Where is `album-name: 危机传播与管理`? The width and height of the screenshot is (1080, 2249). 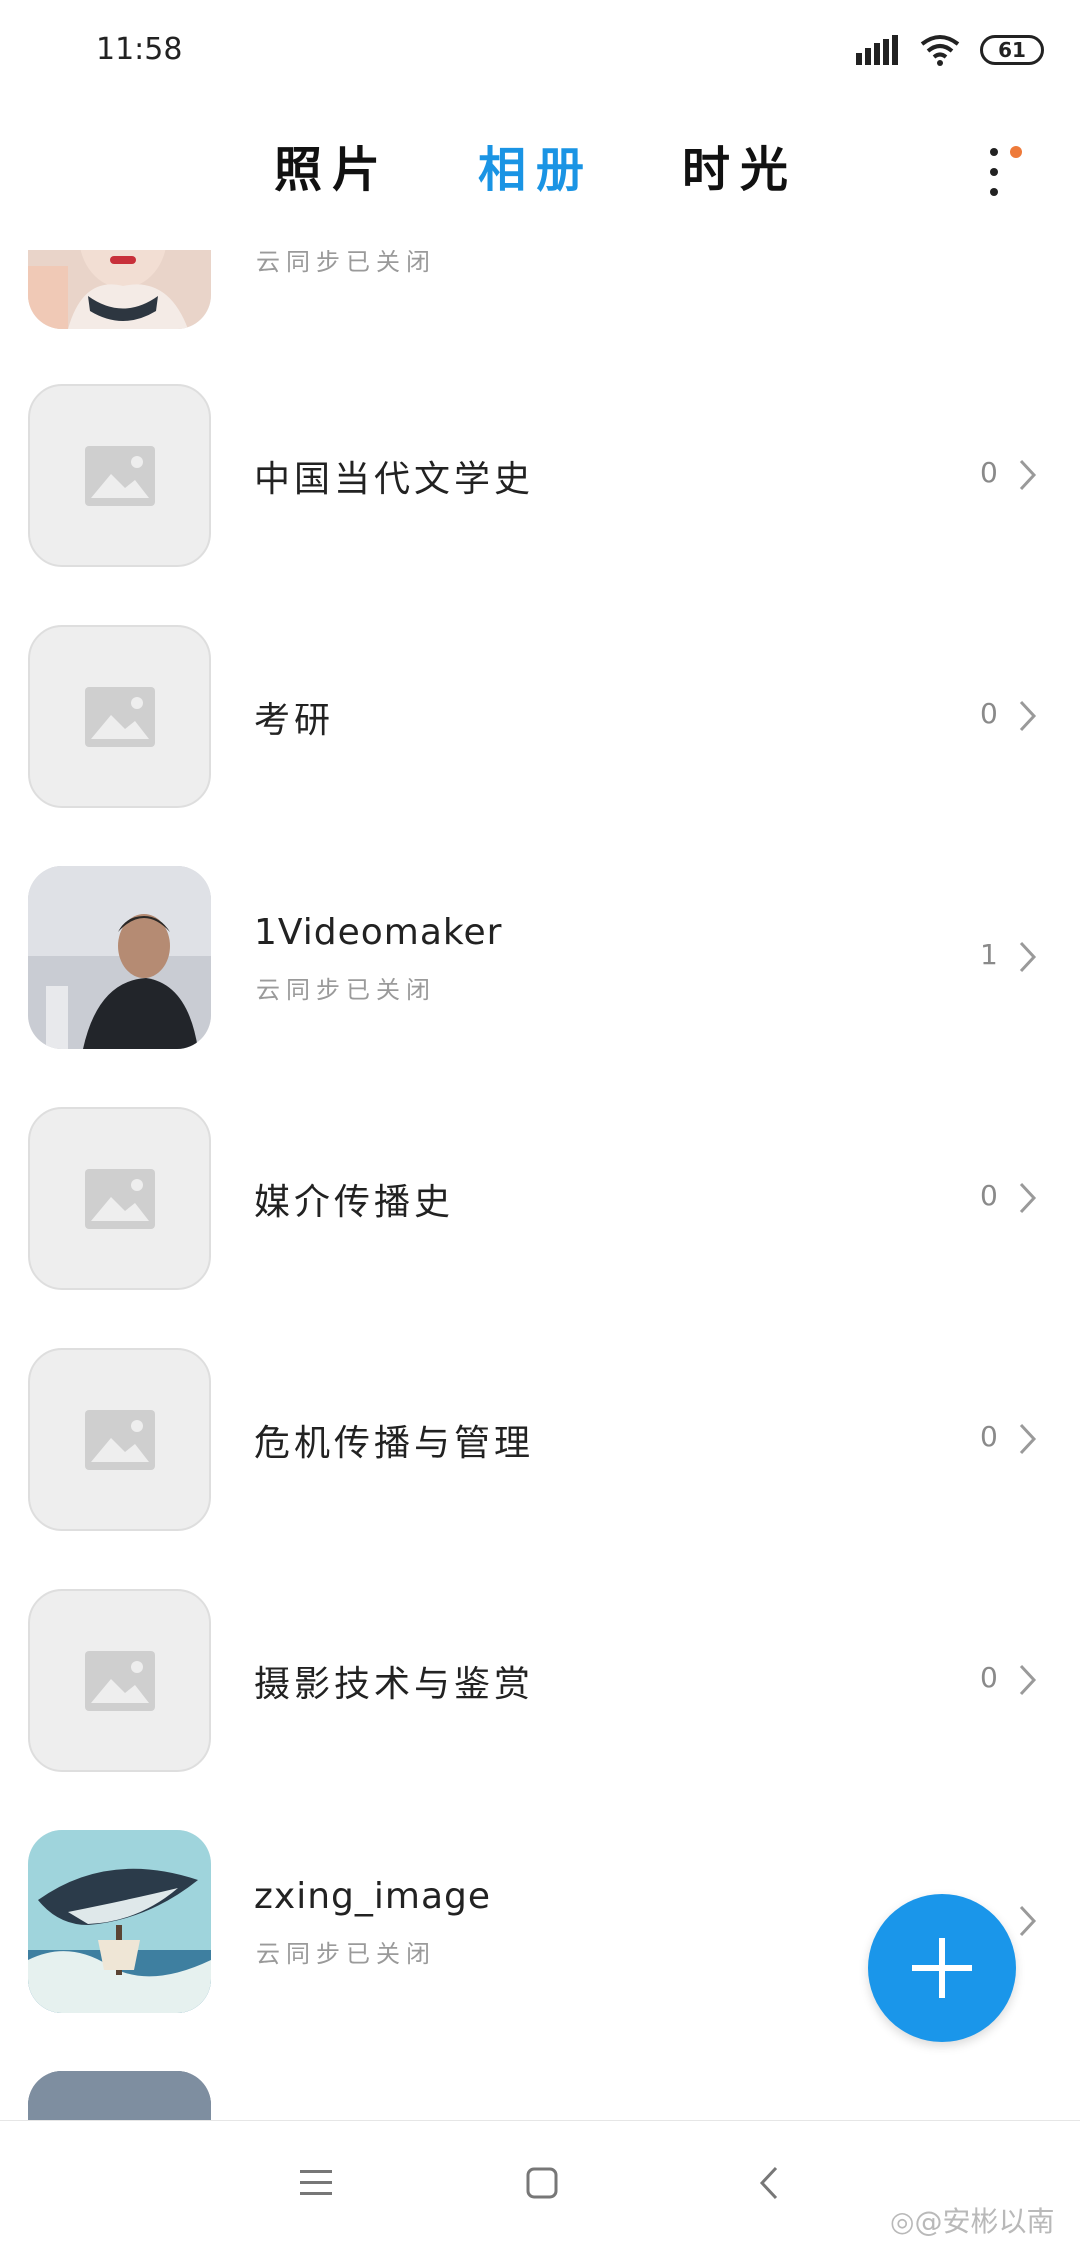 album-name: 危机传播与管理 is located at coordinates (394, 1443).